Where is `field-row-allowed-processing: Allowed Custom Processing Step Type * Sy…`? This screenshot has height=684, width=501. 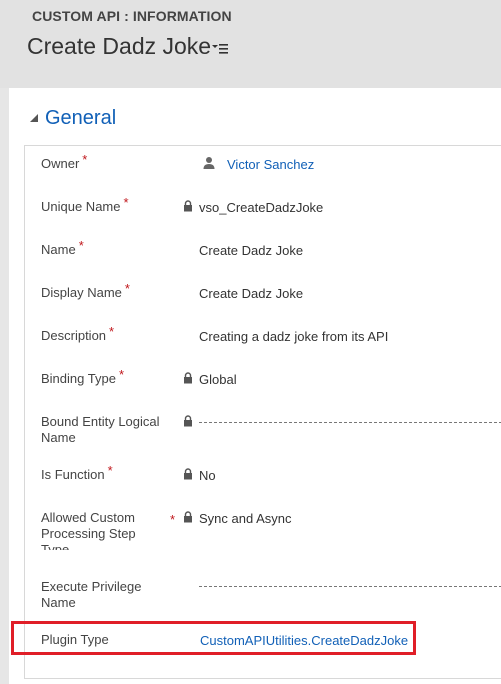
field-row-allowed-processing: Allowed Custom Processing Step Type * Sy… is located at coordinates (263, 534).